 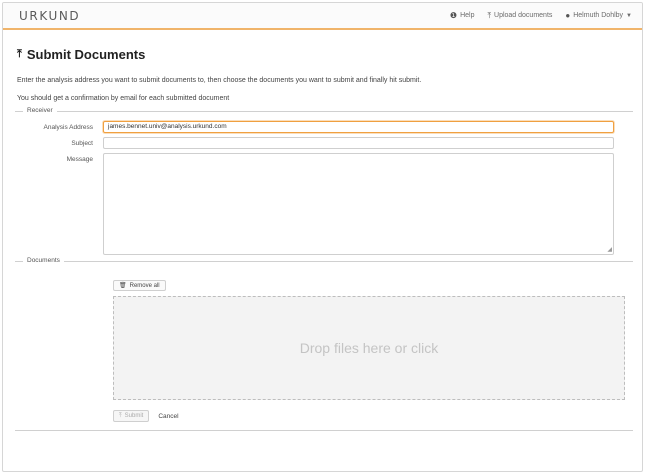 What do you see at coordinates (329, 54) in the screenshot?
I see `page-title: ⤒ Submit Documents` at bounding box center [329, 54].